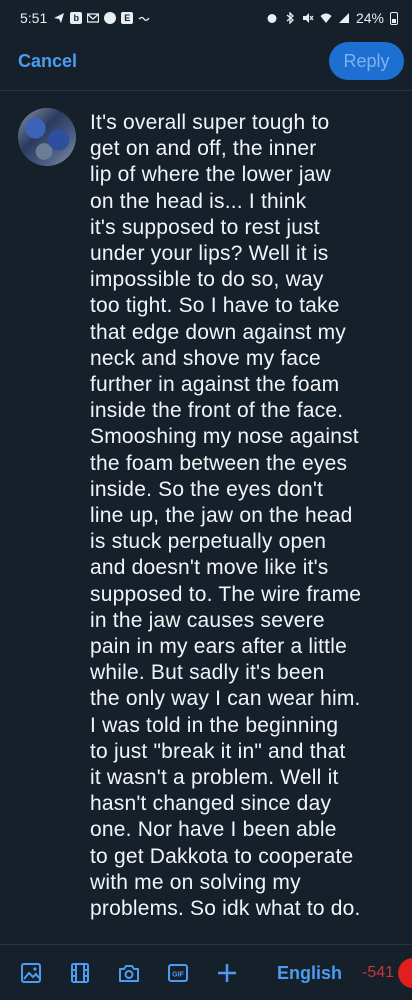 This screenshot has width=412, height=1000. I want to click on mail-icon, so click(93, 18).